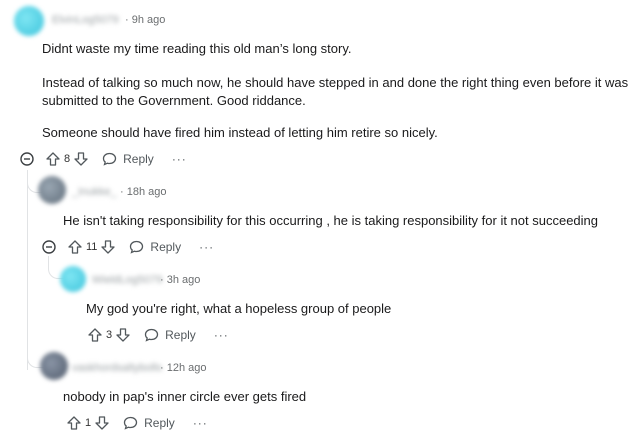 The width and height of the screenshot is (644, 433). Describe the element at coordinates (92, 247) in the screenshot. I see `vote-count: 11` at that location.